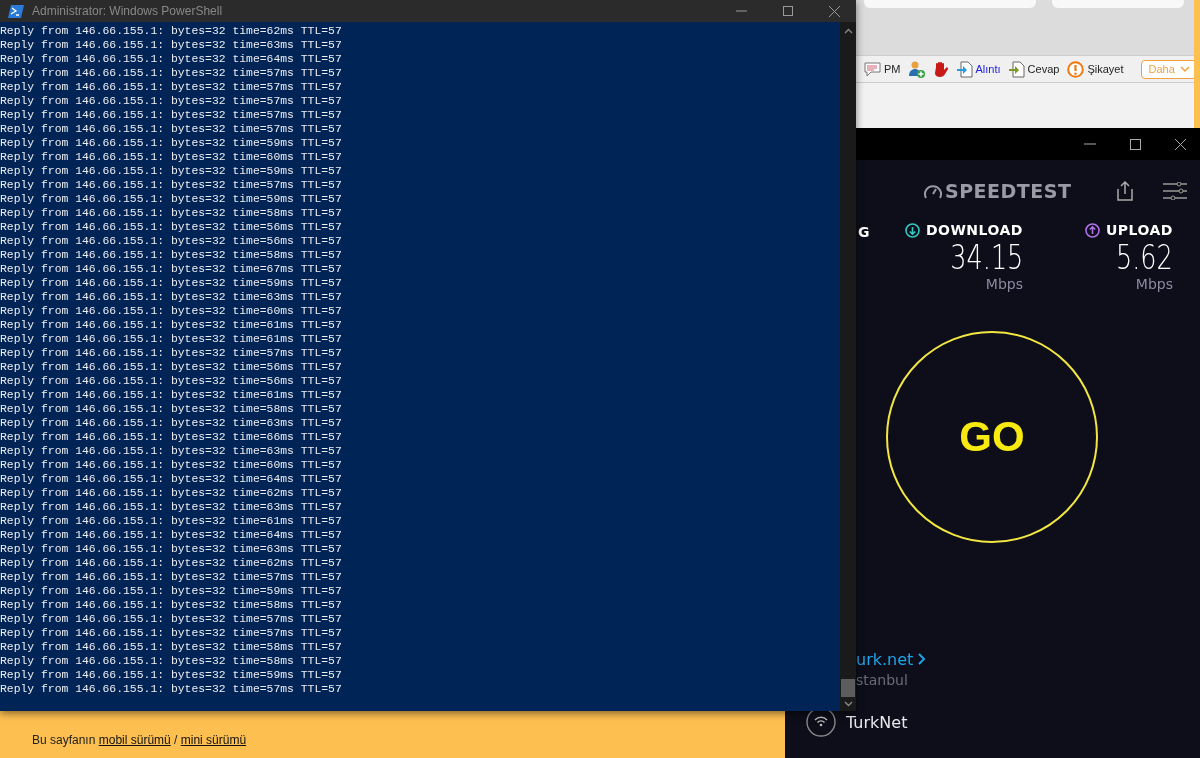 The width and height of the screenshot is (1200, 758). What do you see at coordinates (964, 69) in the screenshot?
I see `quote-icon` at bounding box center [964, 69].